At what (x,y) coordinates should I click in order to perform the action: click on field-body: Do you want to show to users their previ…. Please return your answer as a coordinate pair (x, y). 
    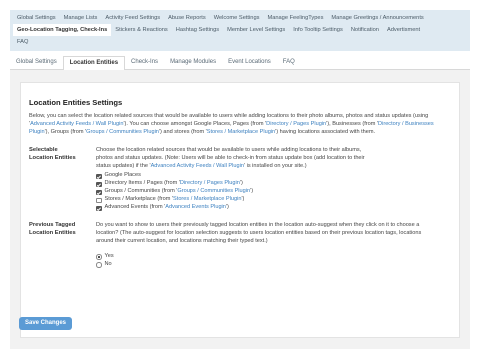
    Looking at the image, I should click on (266, 245).